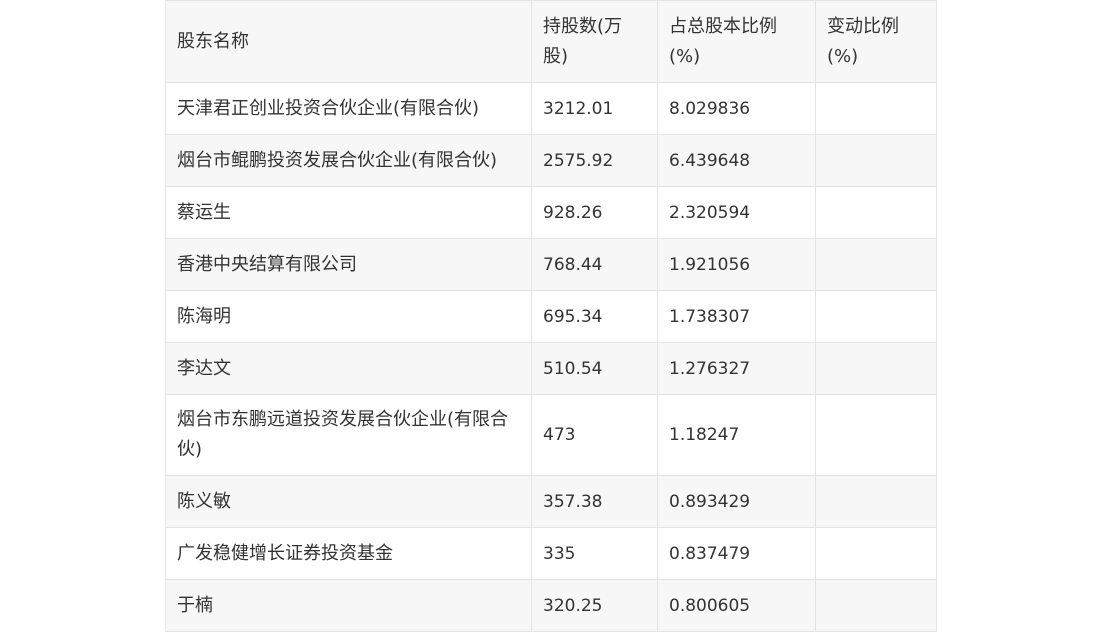 Image resolution: width=1102 pixels, height=632 pixels. What do you see at coordinates (594, 501) in the screenshot?
I see `share-count-cell: 357.38` at bounding box center [594, 501].